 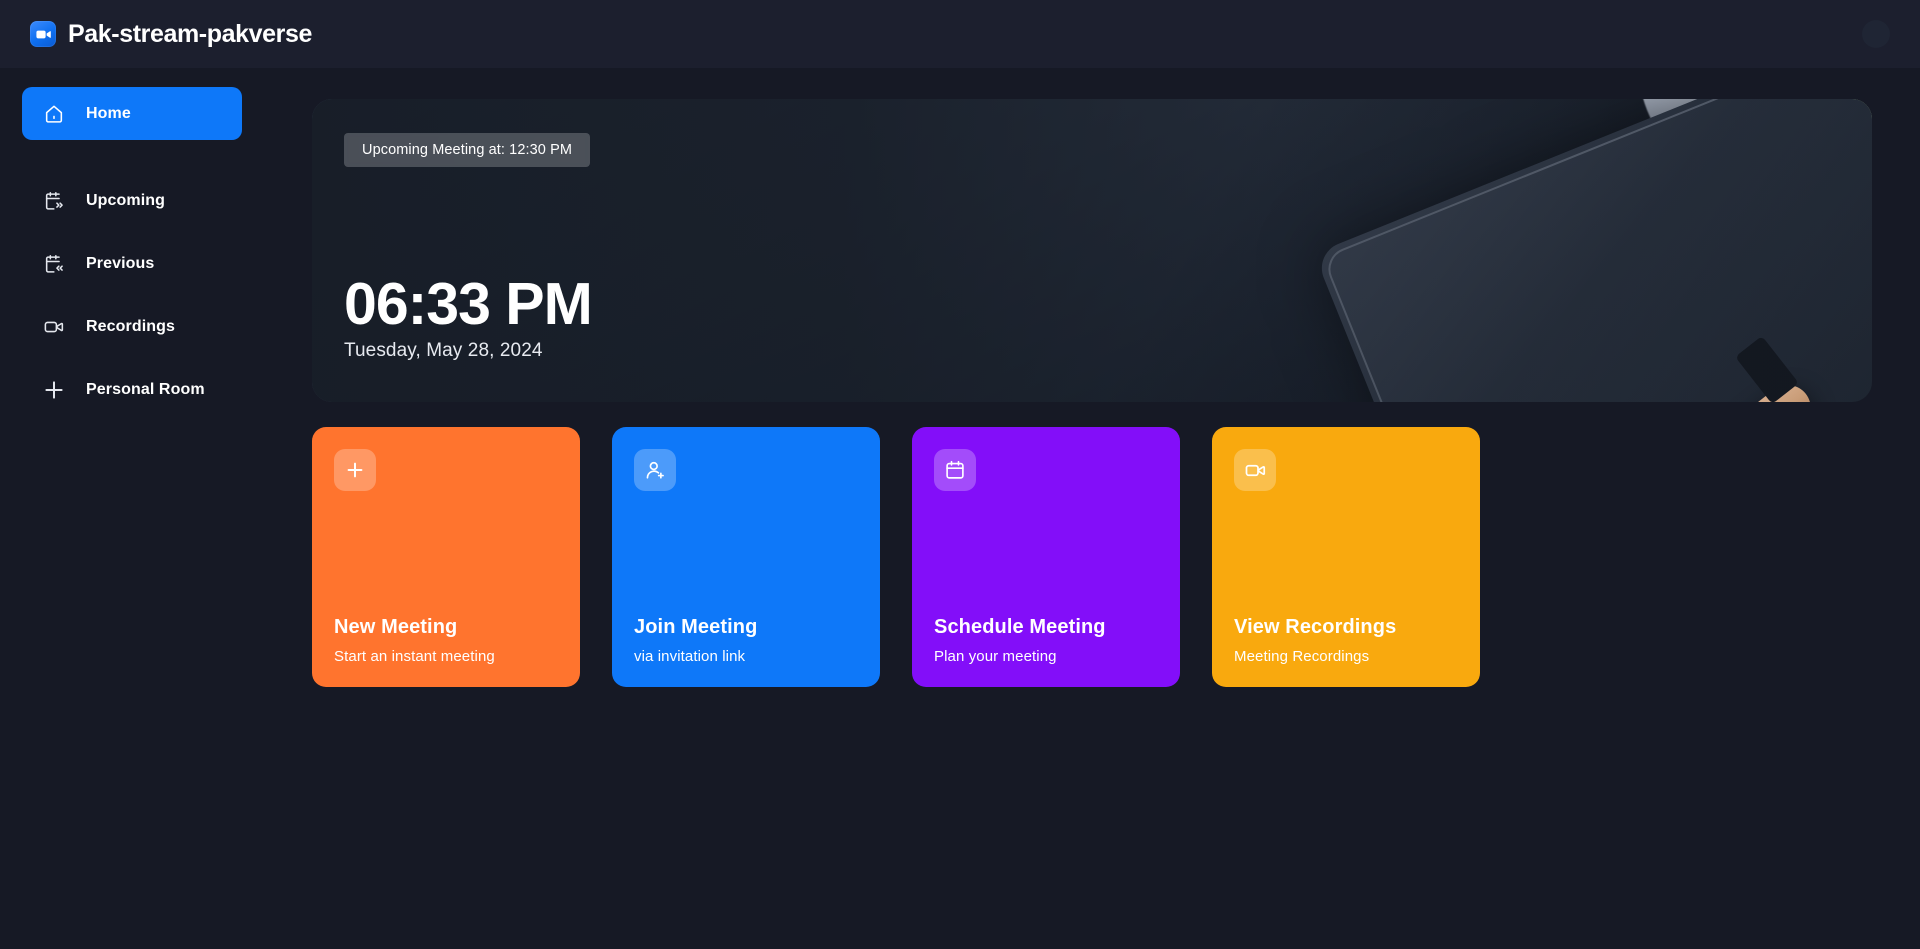 What do you see at coordinates (447, 640) in the screenshot?
I see `card-text-block: New Meeting Start an instant meeting` at bounding box center [447, 640].